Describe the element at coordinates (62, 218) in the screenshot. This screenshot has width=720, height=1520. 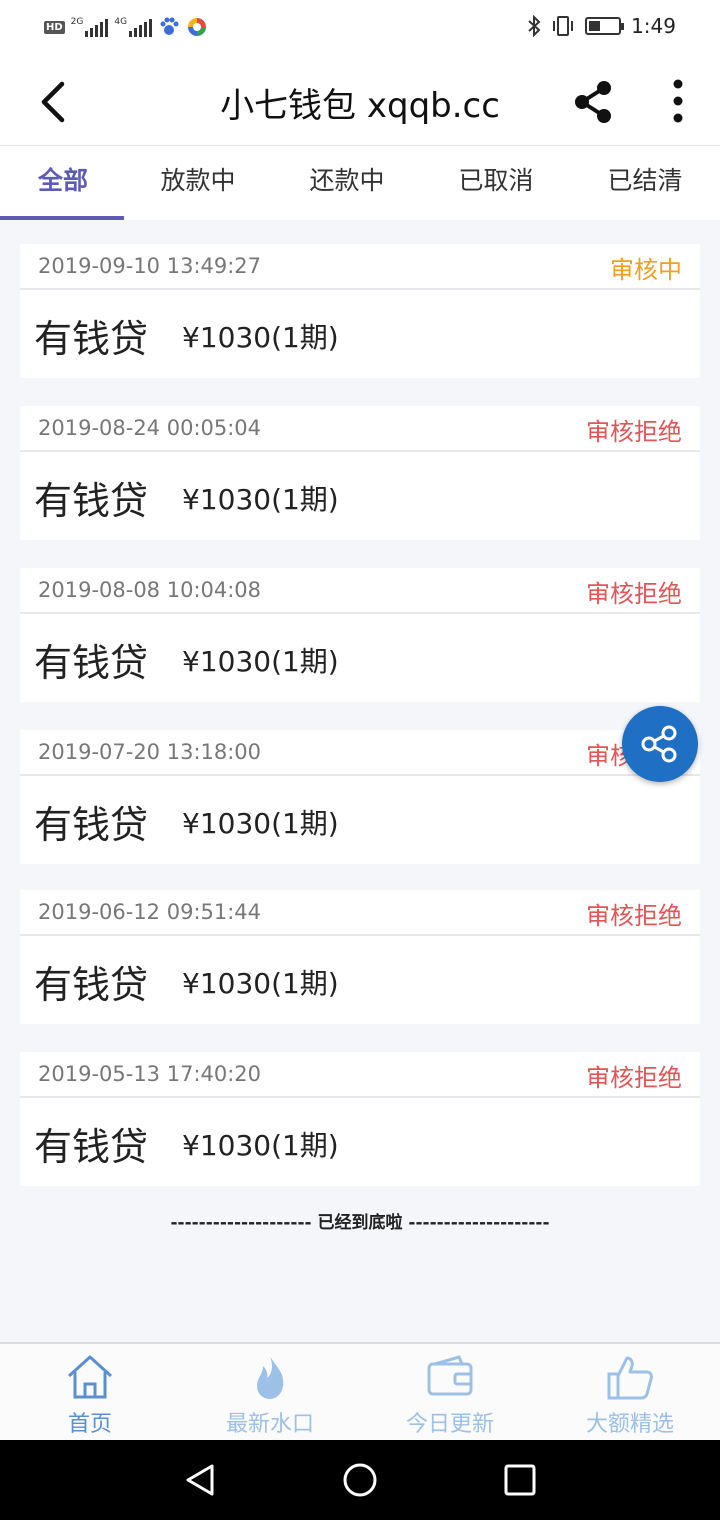
I see `tab-indicator` at that location.